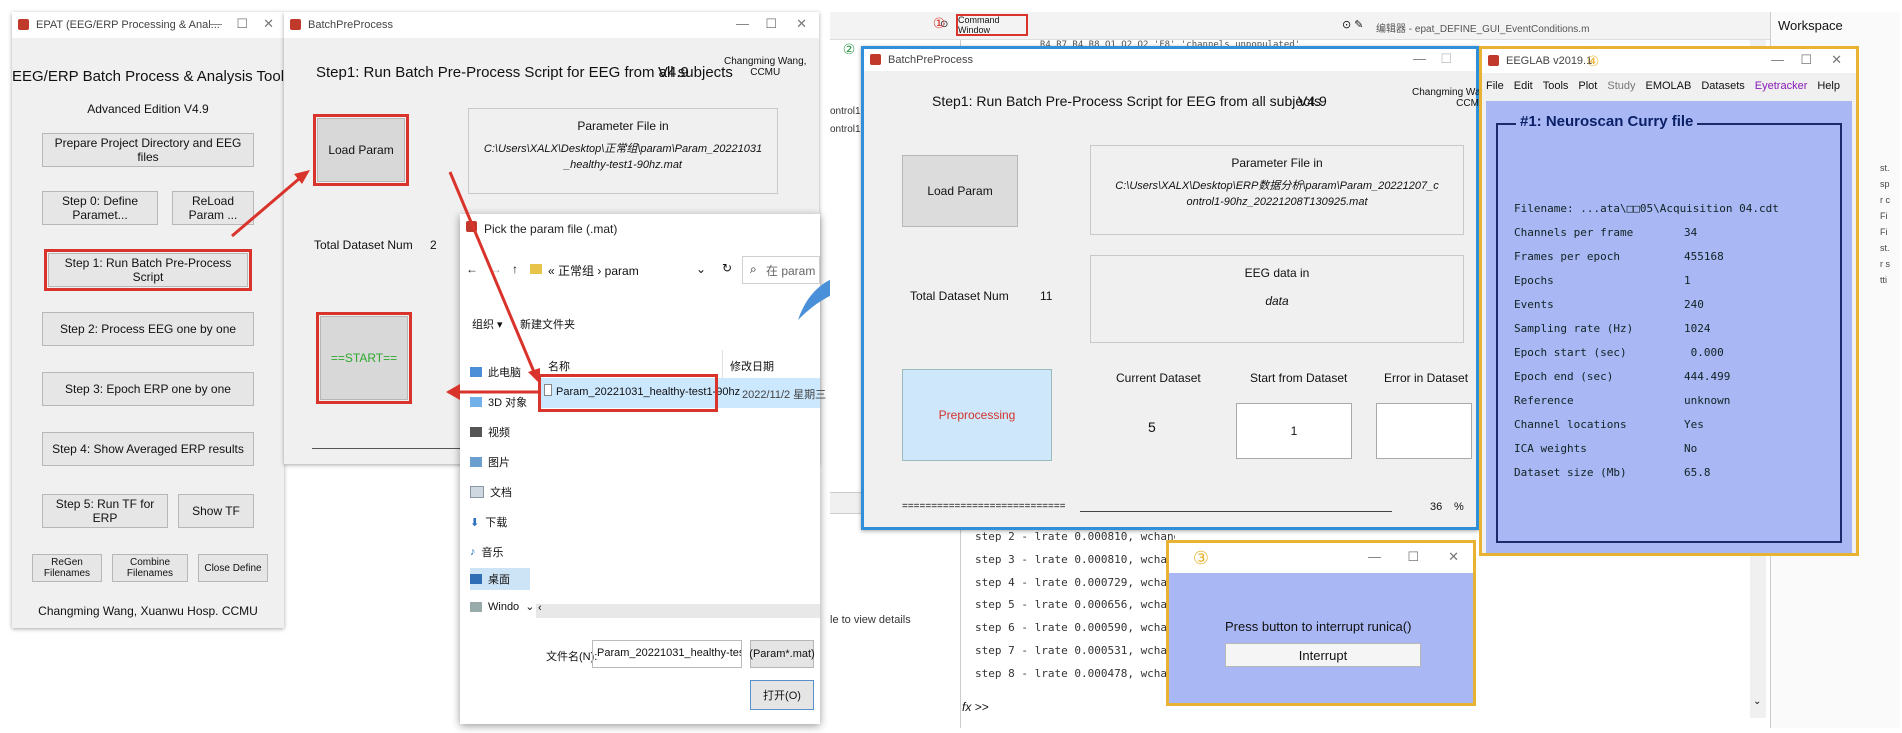 This screenshot has width=1902, height=733. Describe the element at coordinates (1152, 427) in the screenshot. I see `current-dataset-value: 5` at that location.